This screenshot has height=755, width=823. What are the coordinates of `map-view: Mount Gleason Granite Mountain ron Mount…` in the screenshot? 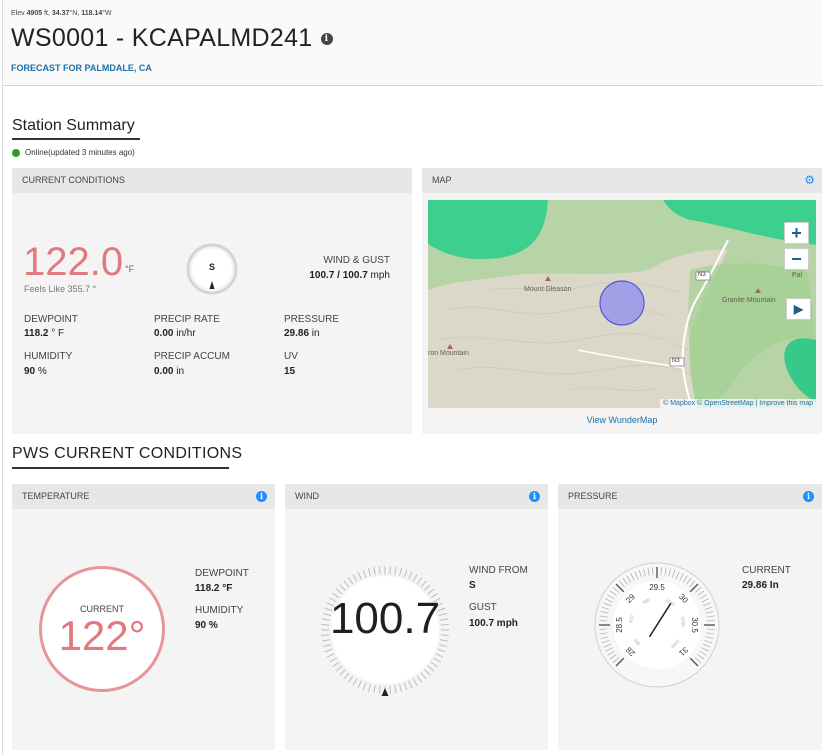 It's located at (622, 304).